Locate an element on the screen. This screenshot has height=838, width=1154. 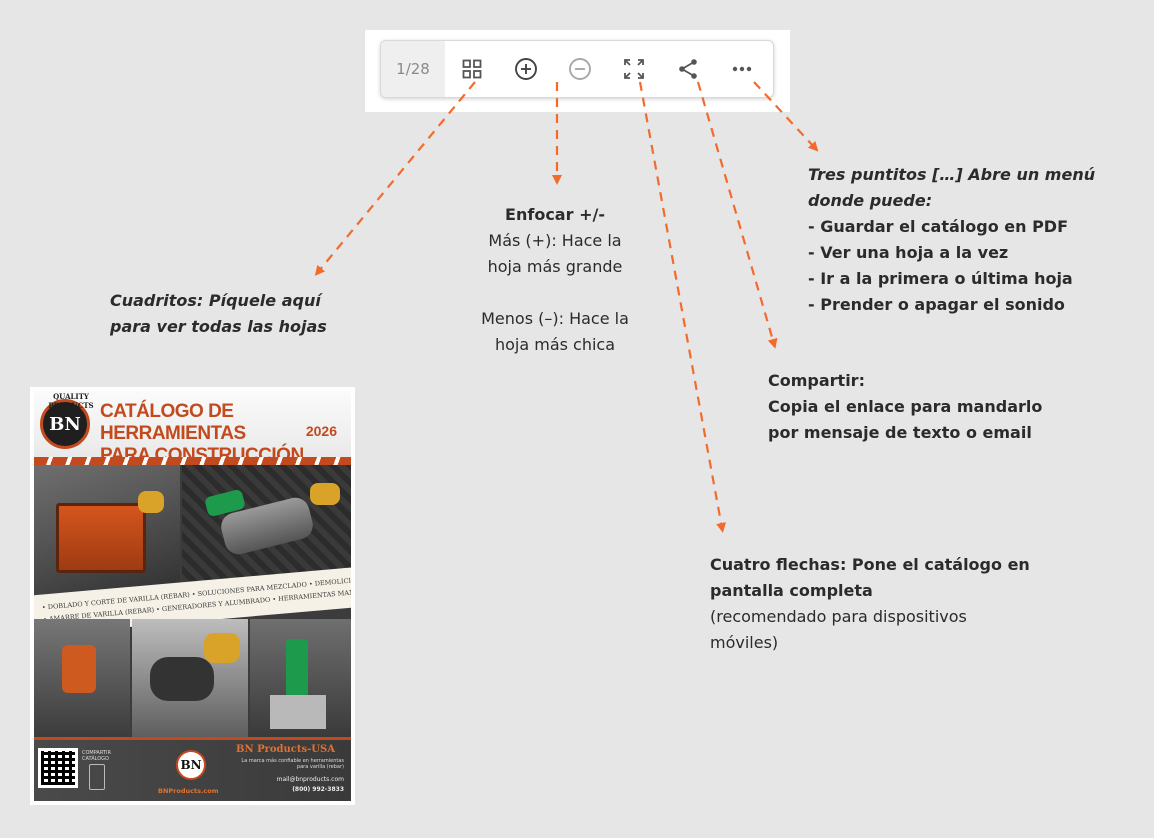
photo-rebar-tier is located at coordinates (82, 678).